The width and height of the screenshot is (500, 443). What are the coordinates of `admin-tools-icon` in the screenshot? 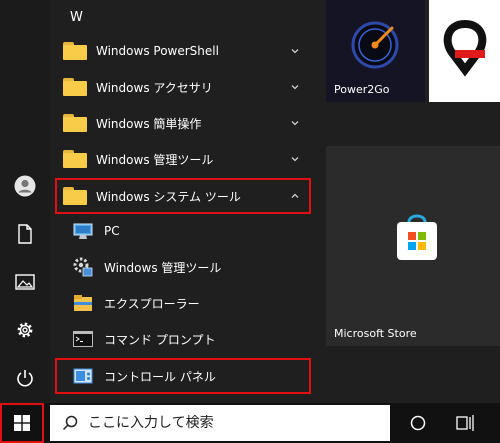 It's located at (83, 267).